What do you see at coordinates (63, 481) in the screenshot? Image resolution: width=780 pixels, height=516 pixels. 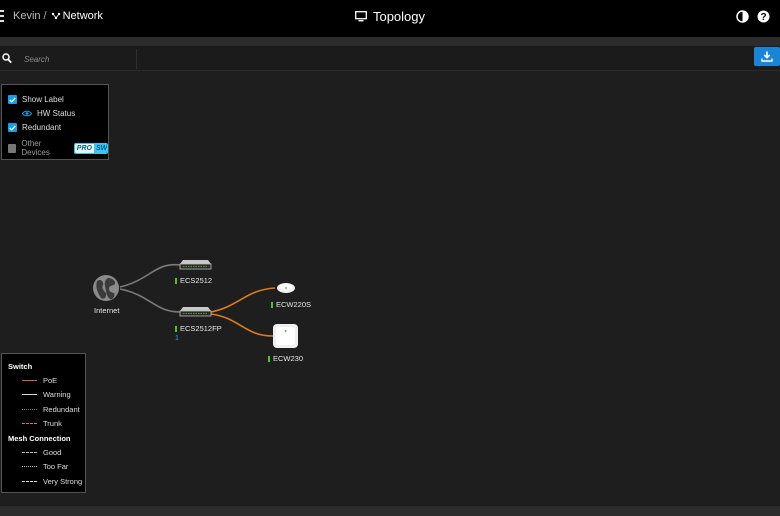 I see `legend-label: Very Strong` at bounding box center [63, 481].